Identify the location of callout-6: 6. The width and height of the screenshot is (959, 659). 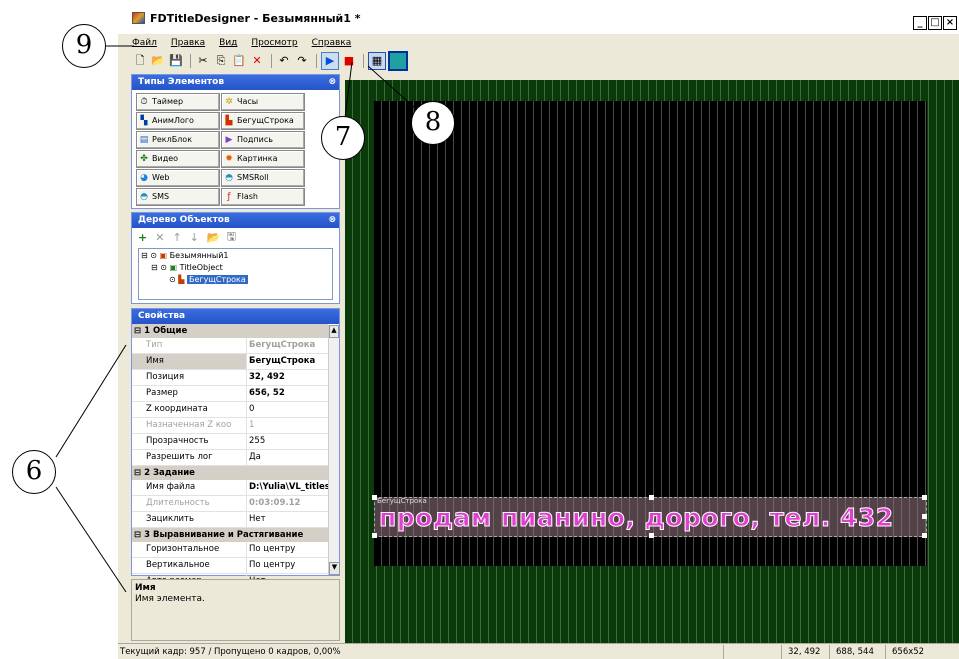
(34, 472).